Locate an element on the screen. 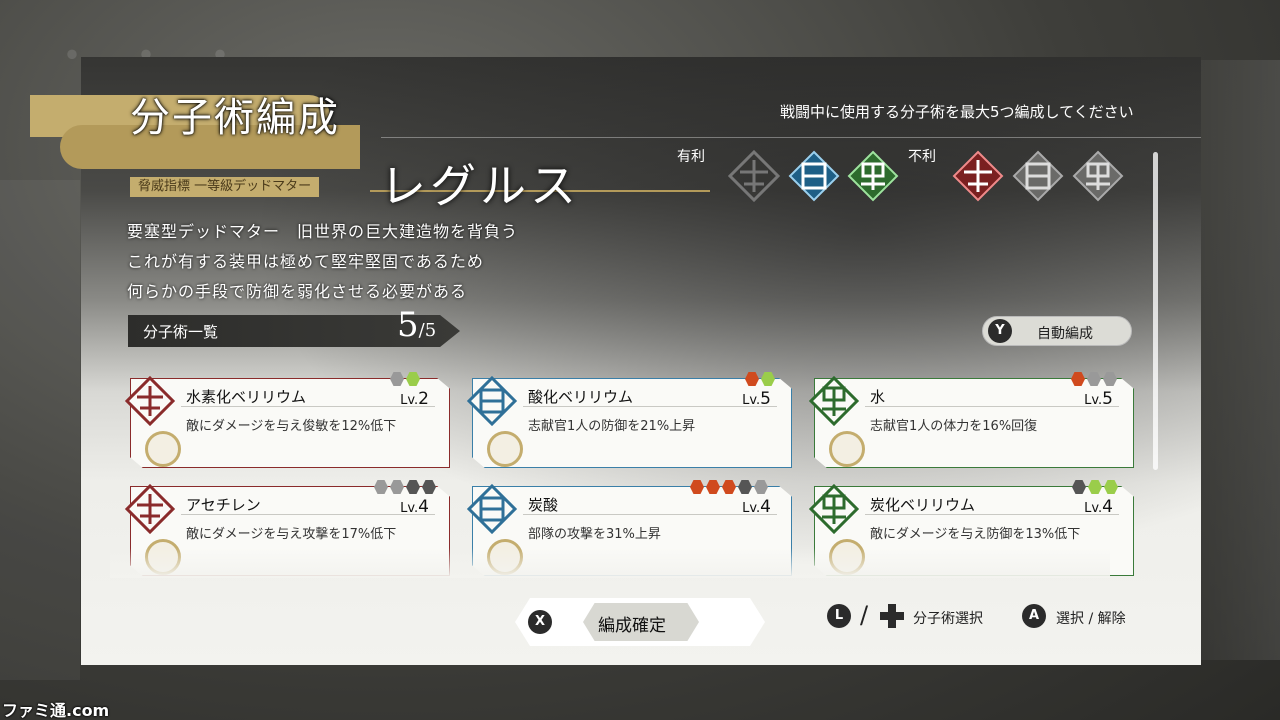 The height and width of the screenshot is (720, 1280). background-right-panel is located at coordinates (1240, 360).